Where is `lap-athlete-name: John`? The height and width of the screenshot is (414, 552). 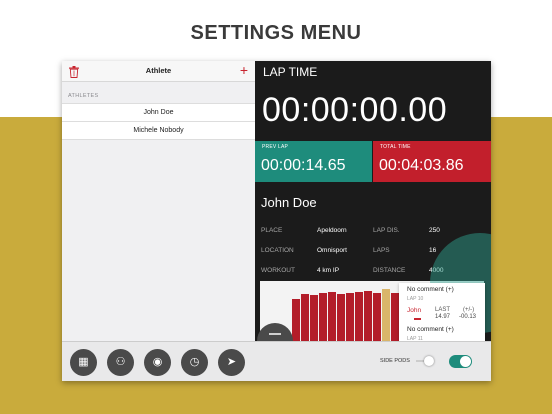 lap-athlete-name: John is located at coordinates (414, 310).